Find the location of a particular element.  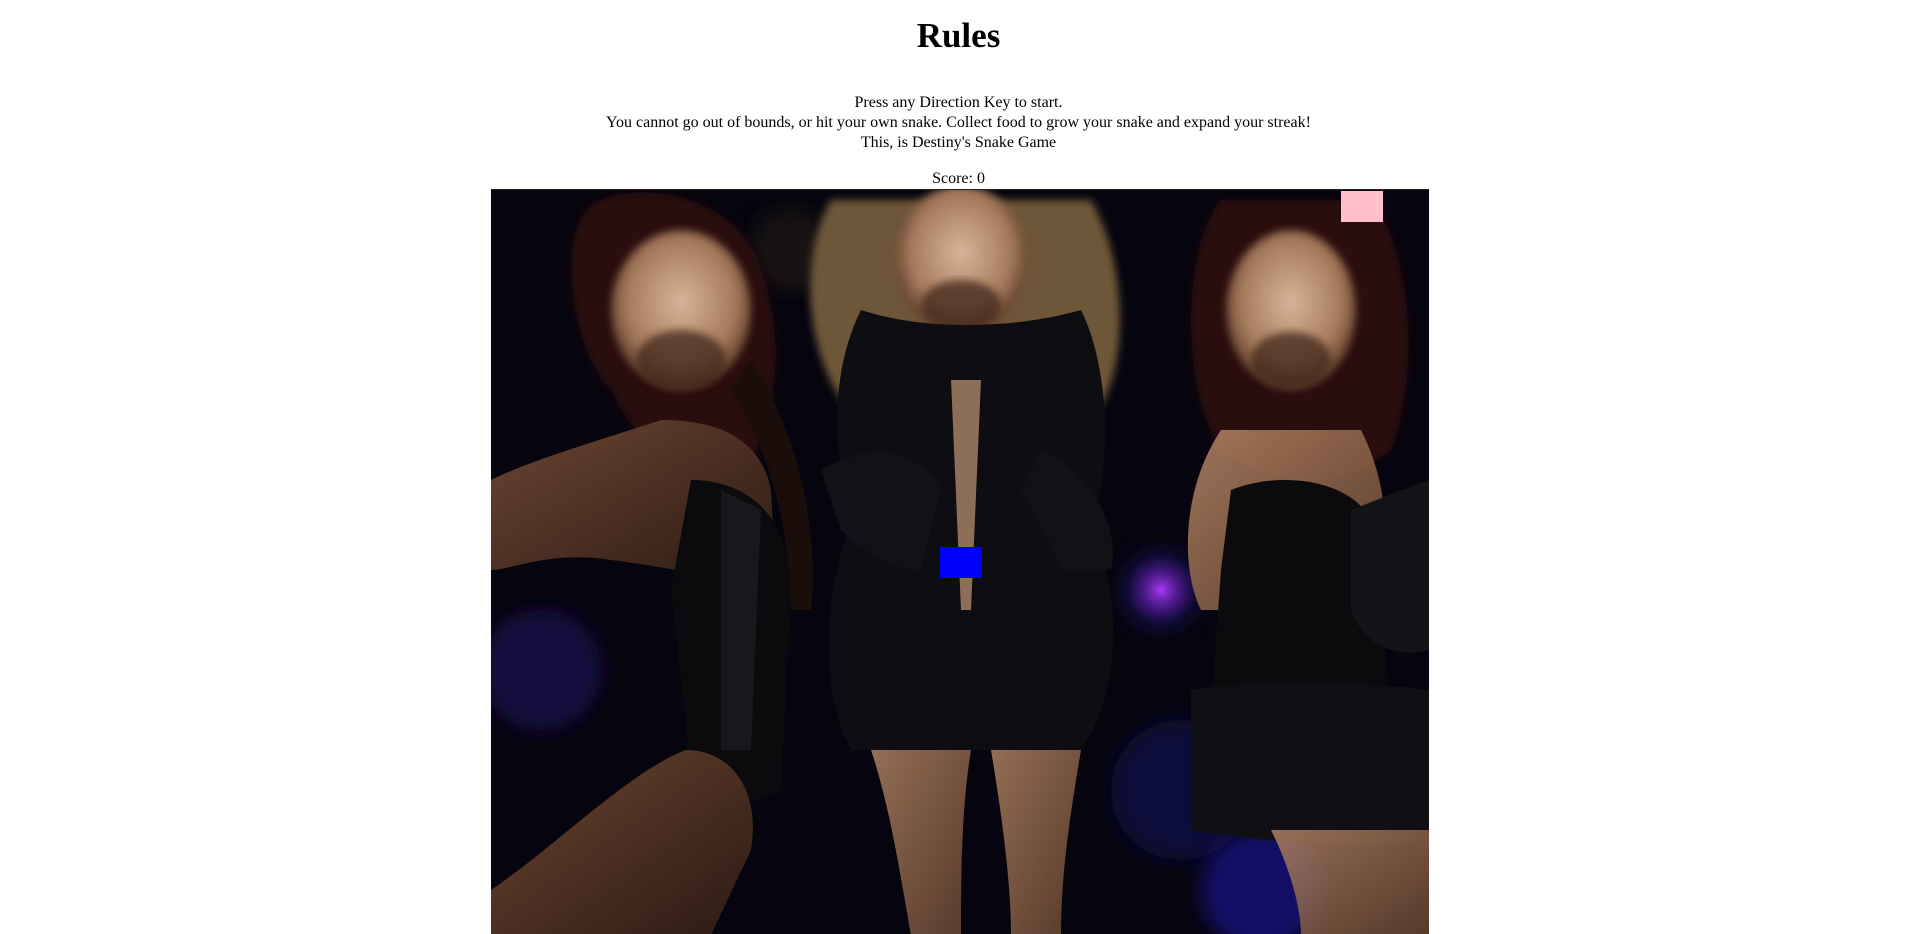

snake-head is located at coordinates (961, 562).